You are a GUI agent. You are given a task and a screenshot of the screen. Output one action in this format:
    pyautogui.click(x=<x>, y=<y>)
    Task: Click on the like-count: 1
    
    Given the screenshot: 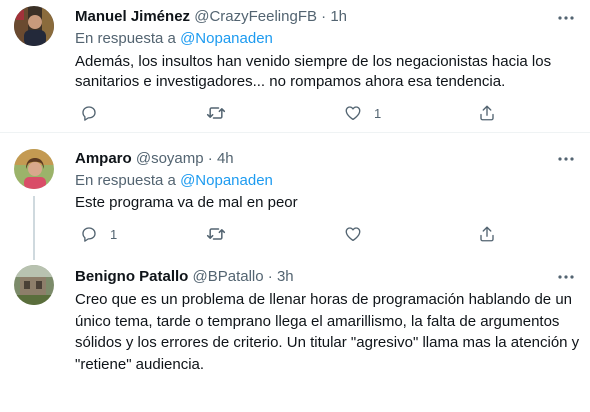 What is the action you would take?
    pyautogui.click(x=378, y=113)
    